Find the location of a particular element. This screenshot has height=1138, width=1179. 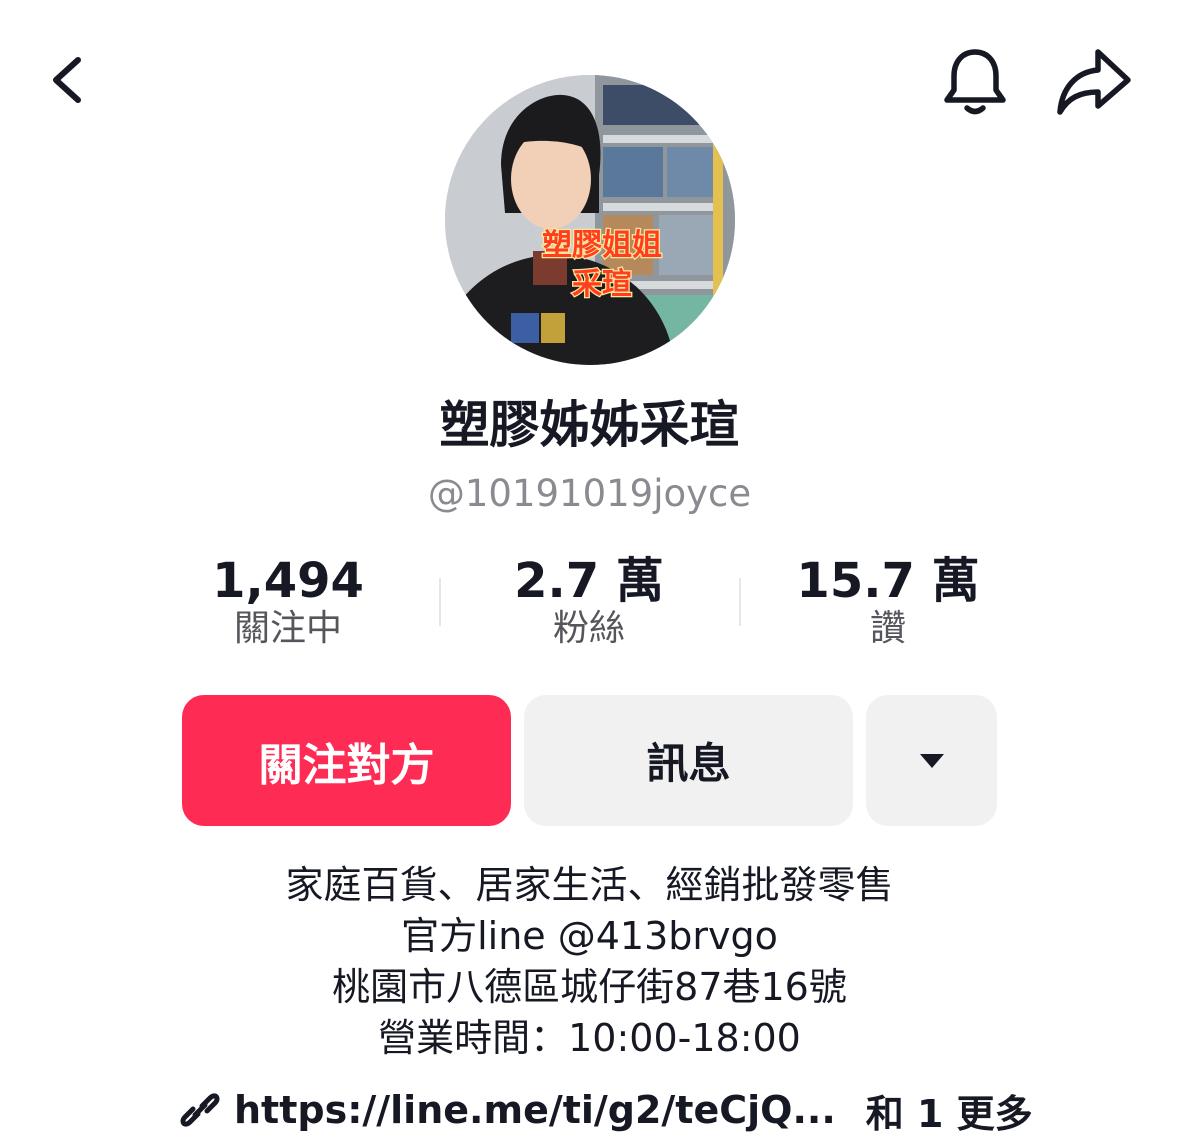

stat-following: 1,494 關注中 is located at coordinates (288, 602).